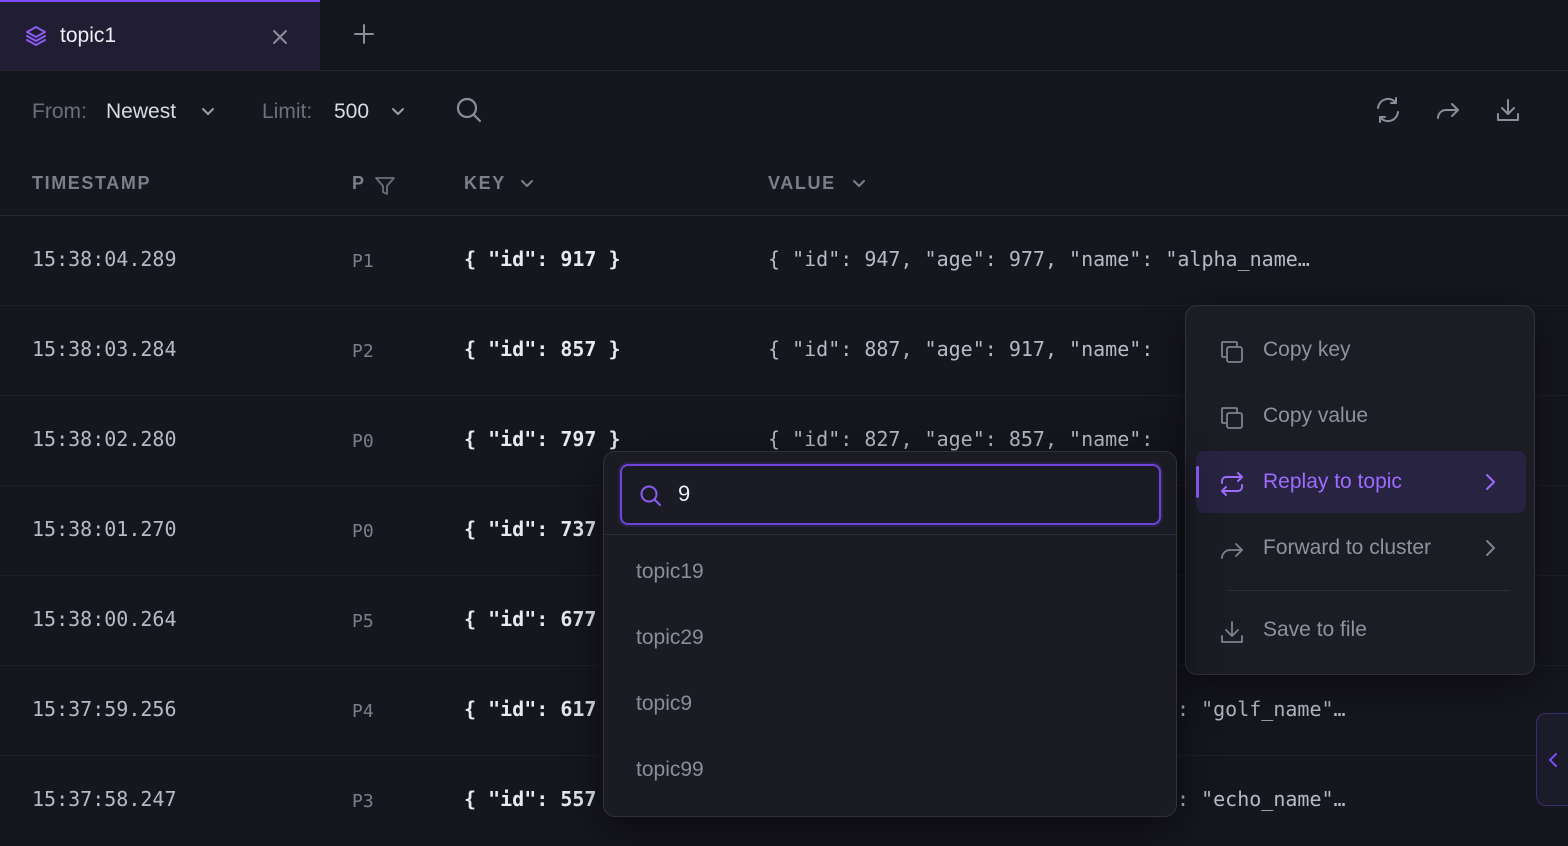  I want to click on add-tab-icon, so click(364, 34).